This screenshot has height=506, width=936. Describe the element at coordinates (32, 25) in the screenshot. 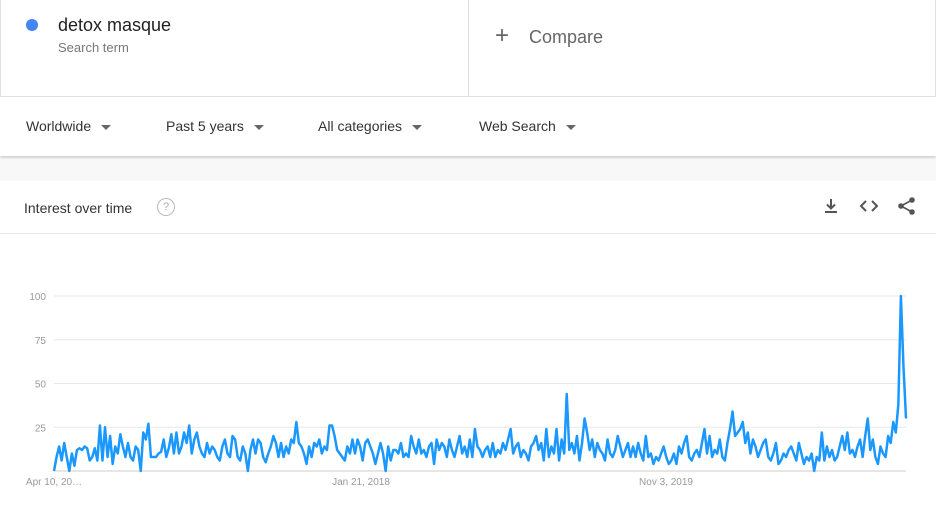

I see `term-color-dot` at that location.